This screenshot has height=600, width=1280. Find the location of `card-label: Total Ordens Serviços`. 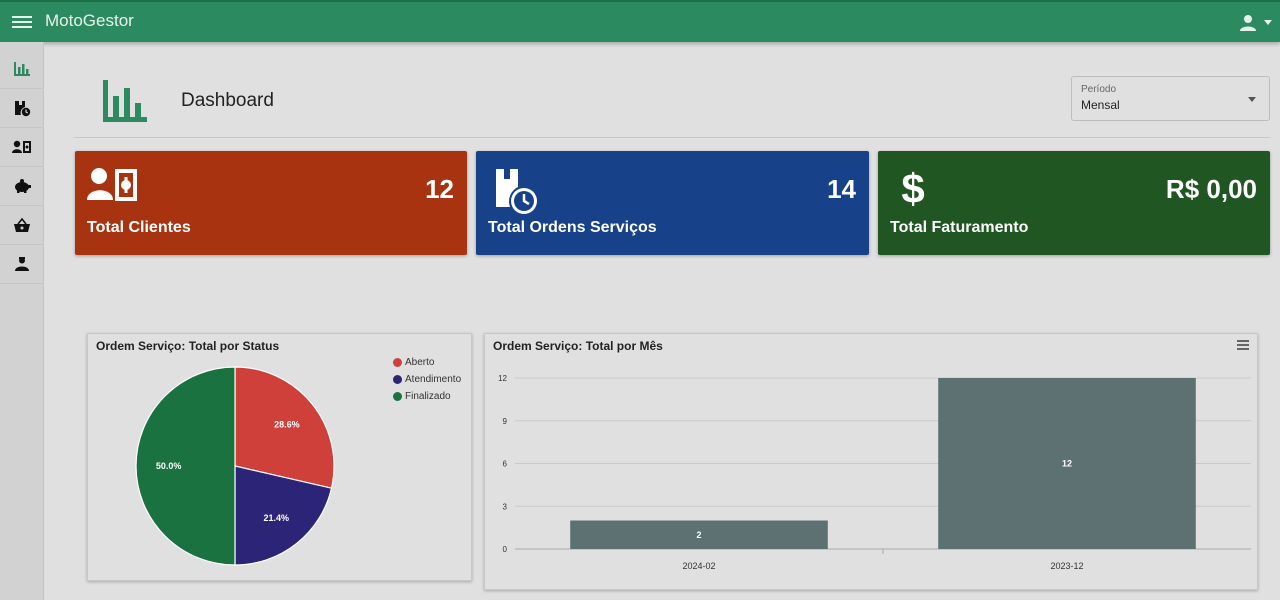

card-label: Total Ordens Serviços is located at coordinates (572, 227).